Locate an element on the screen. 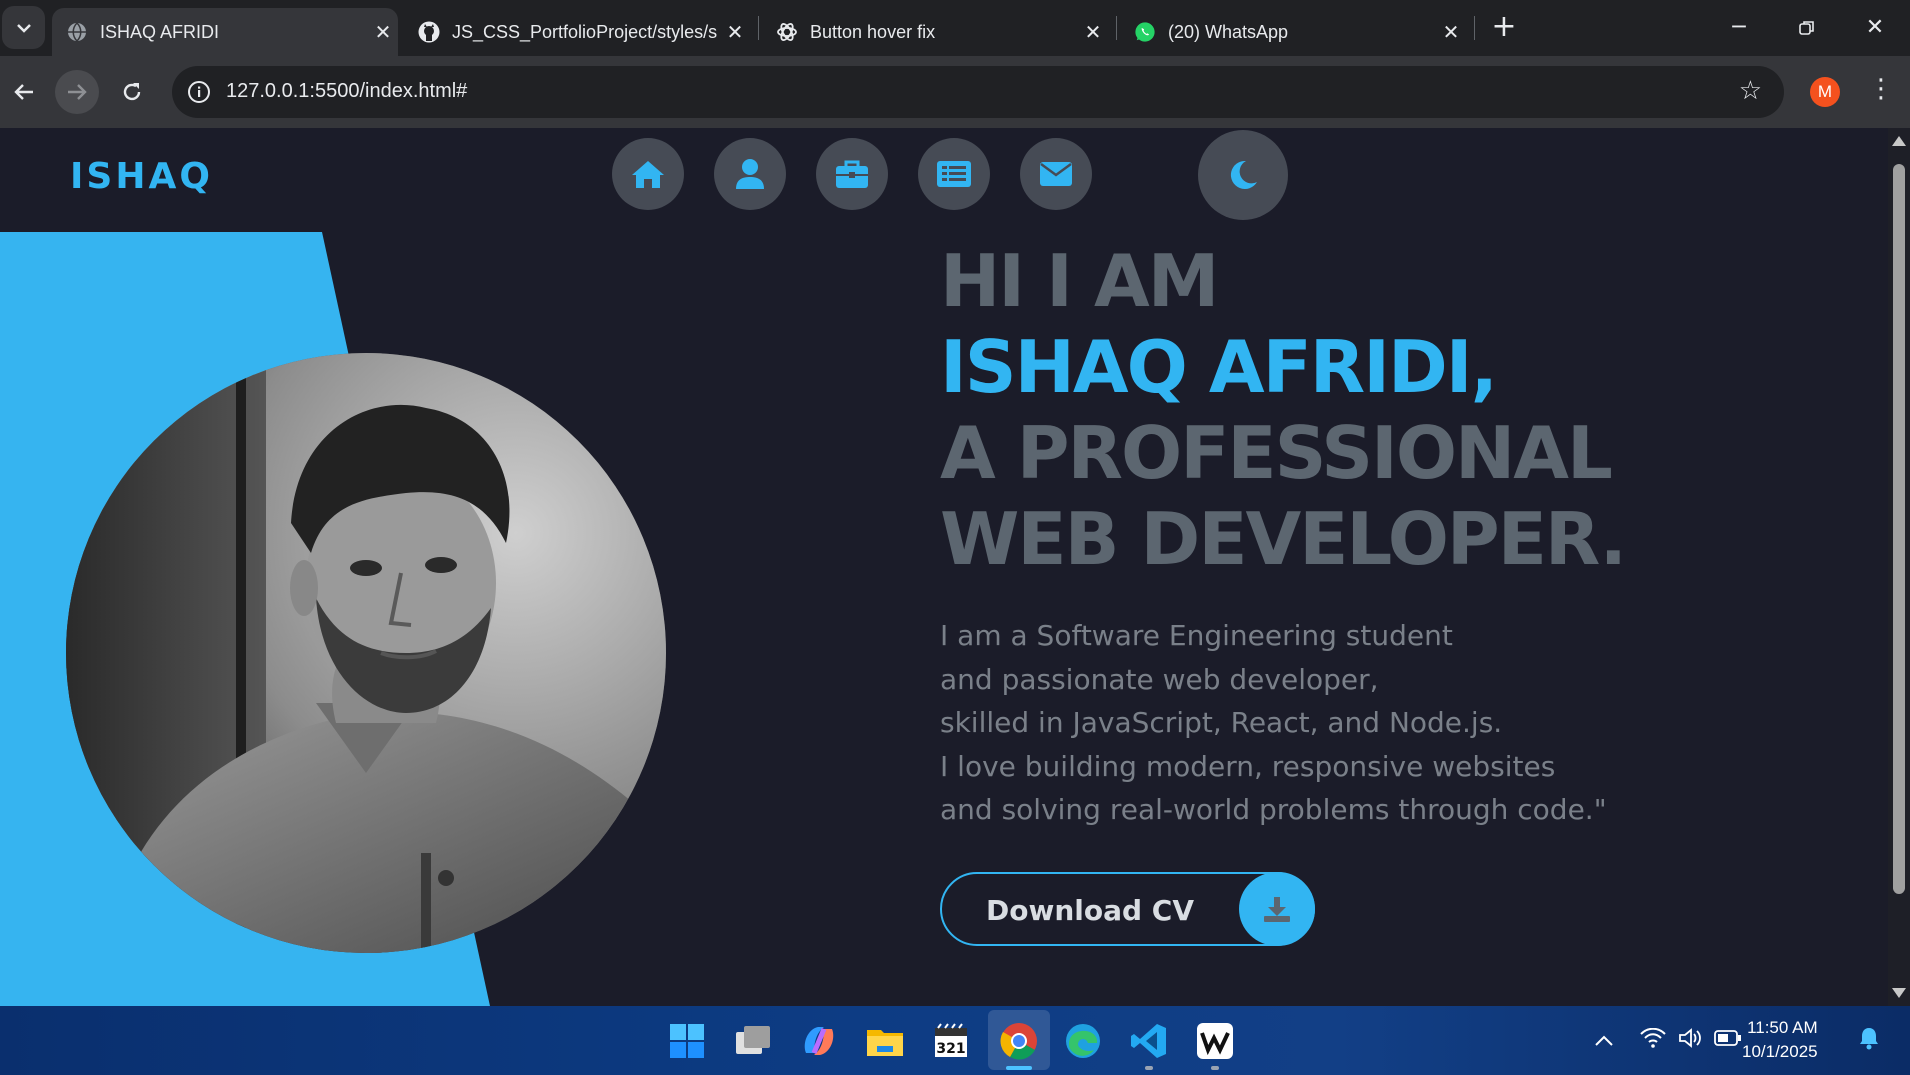  envelope-icon is located at coordinates (1056, 174).